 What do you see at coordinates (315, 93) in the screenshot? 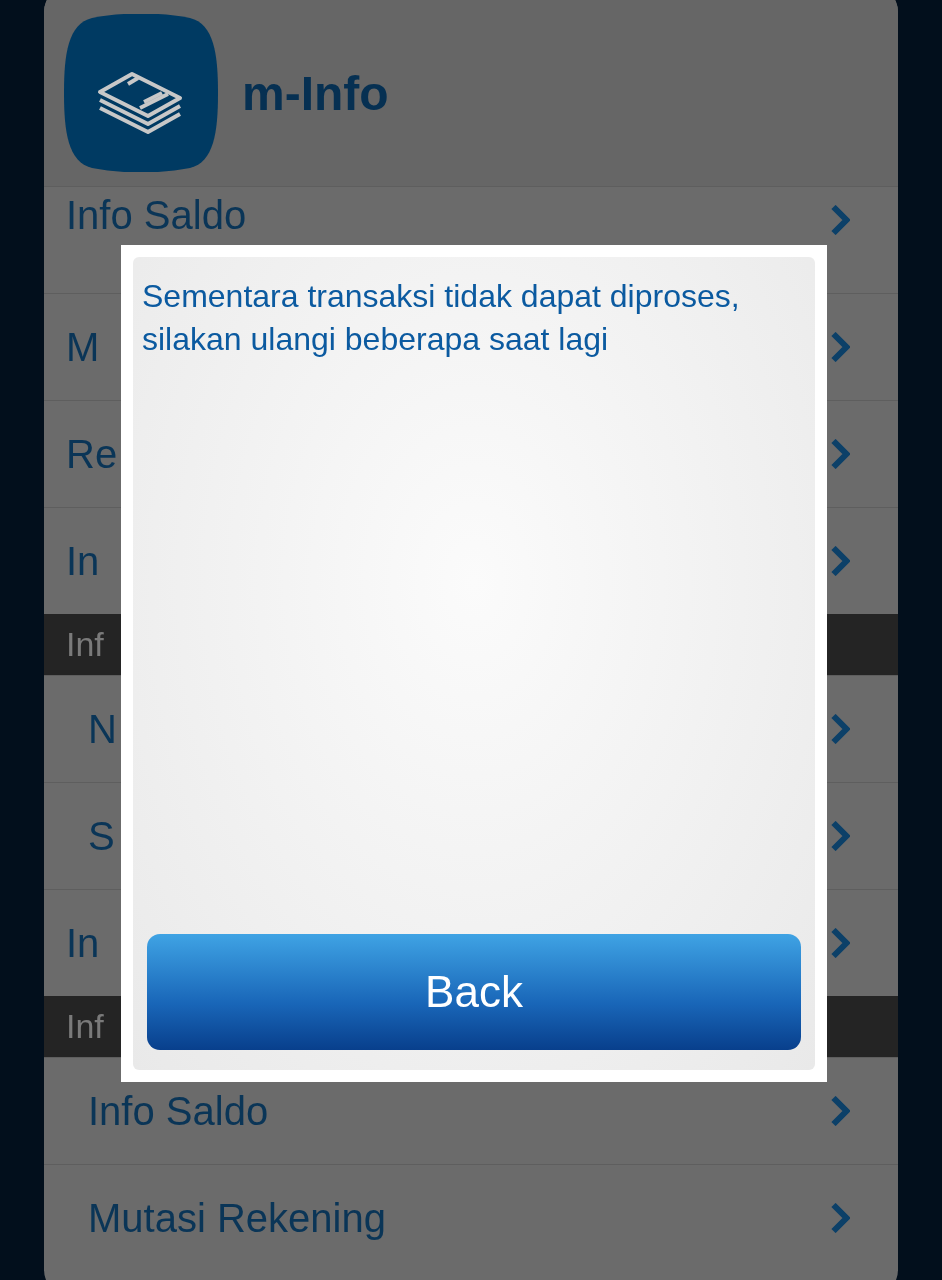
I see `app-title: m-Info` at bounding box center [315, 93].